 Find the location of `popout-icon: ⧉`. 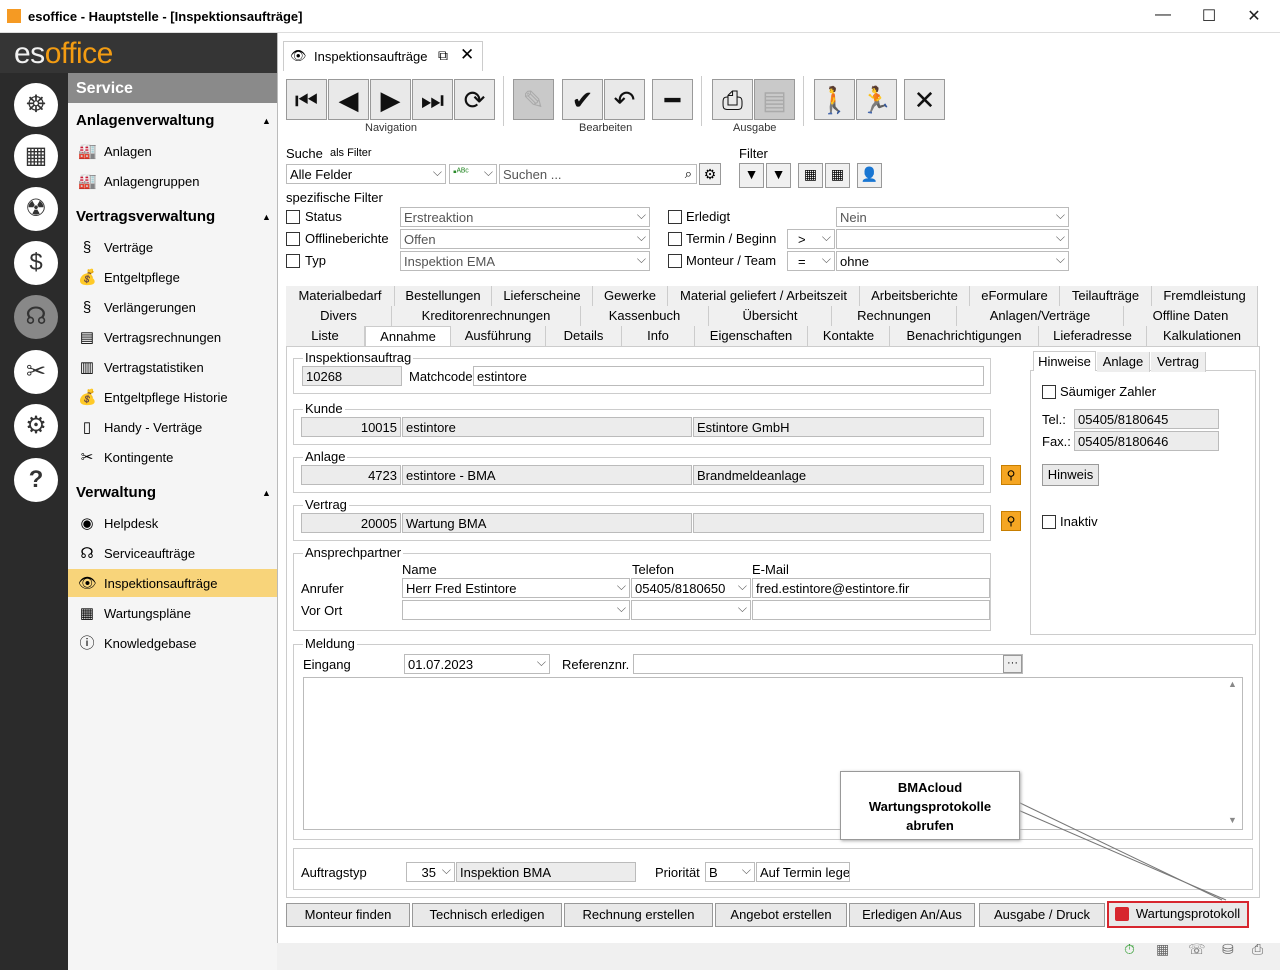

popout-icon: ⧉ is located at coordinates (443, 55).